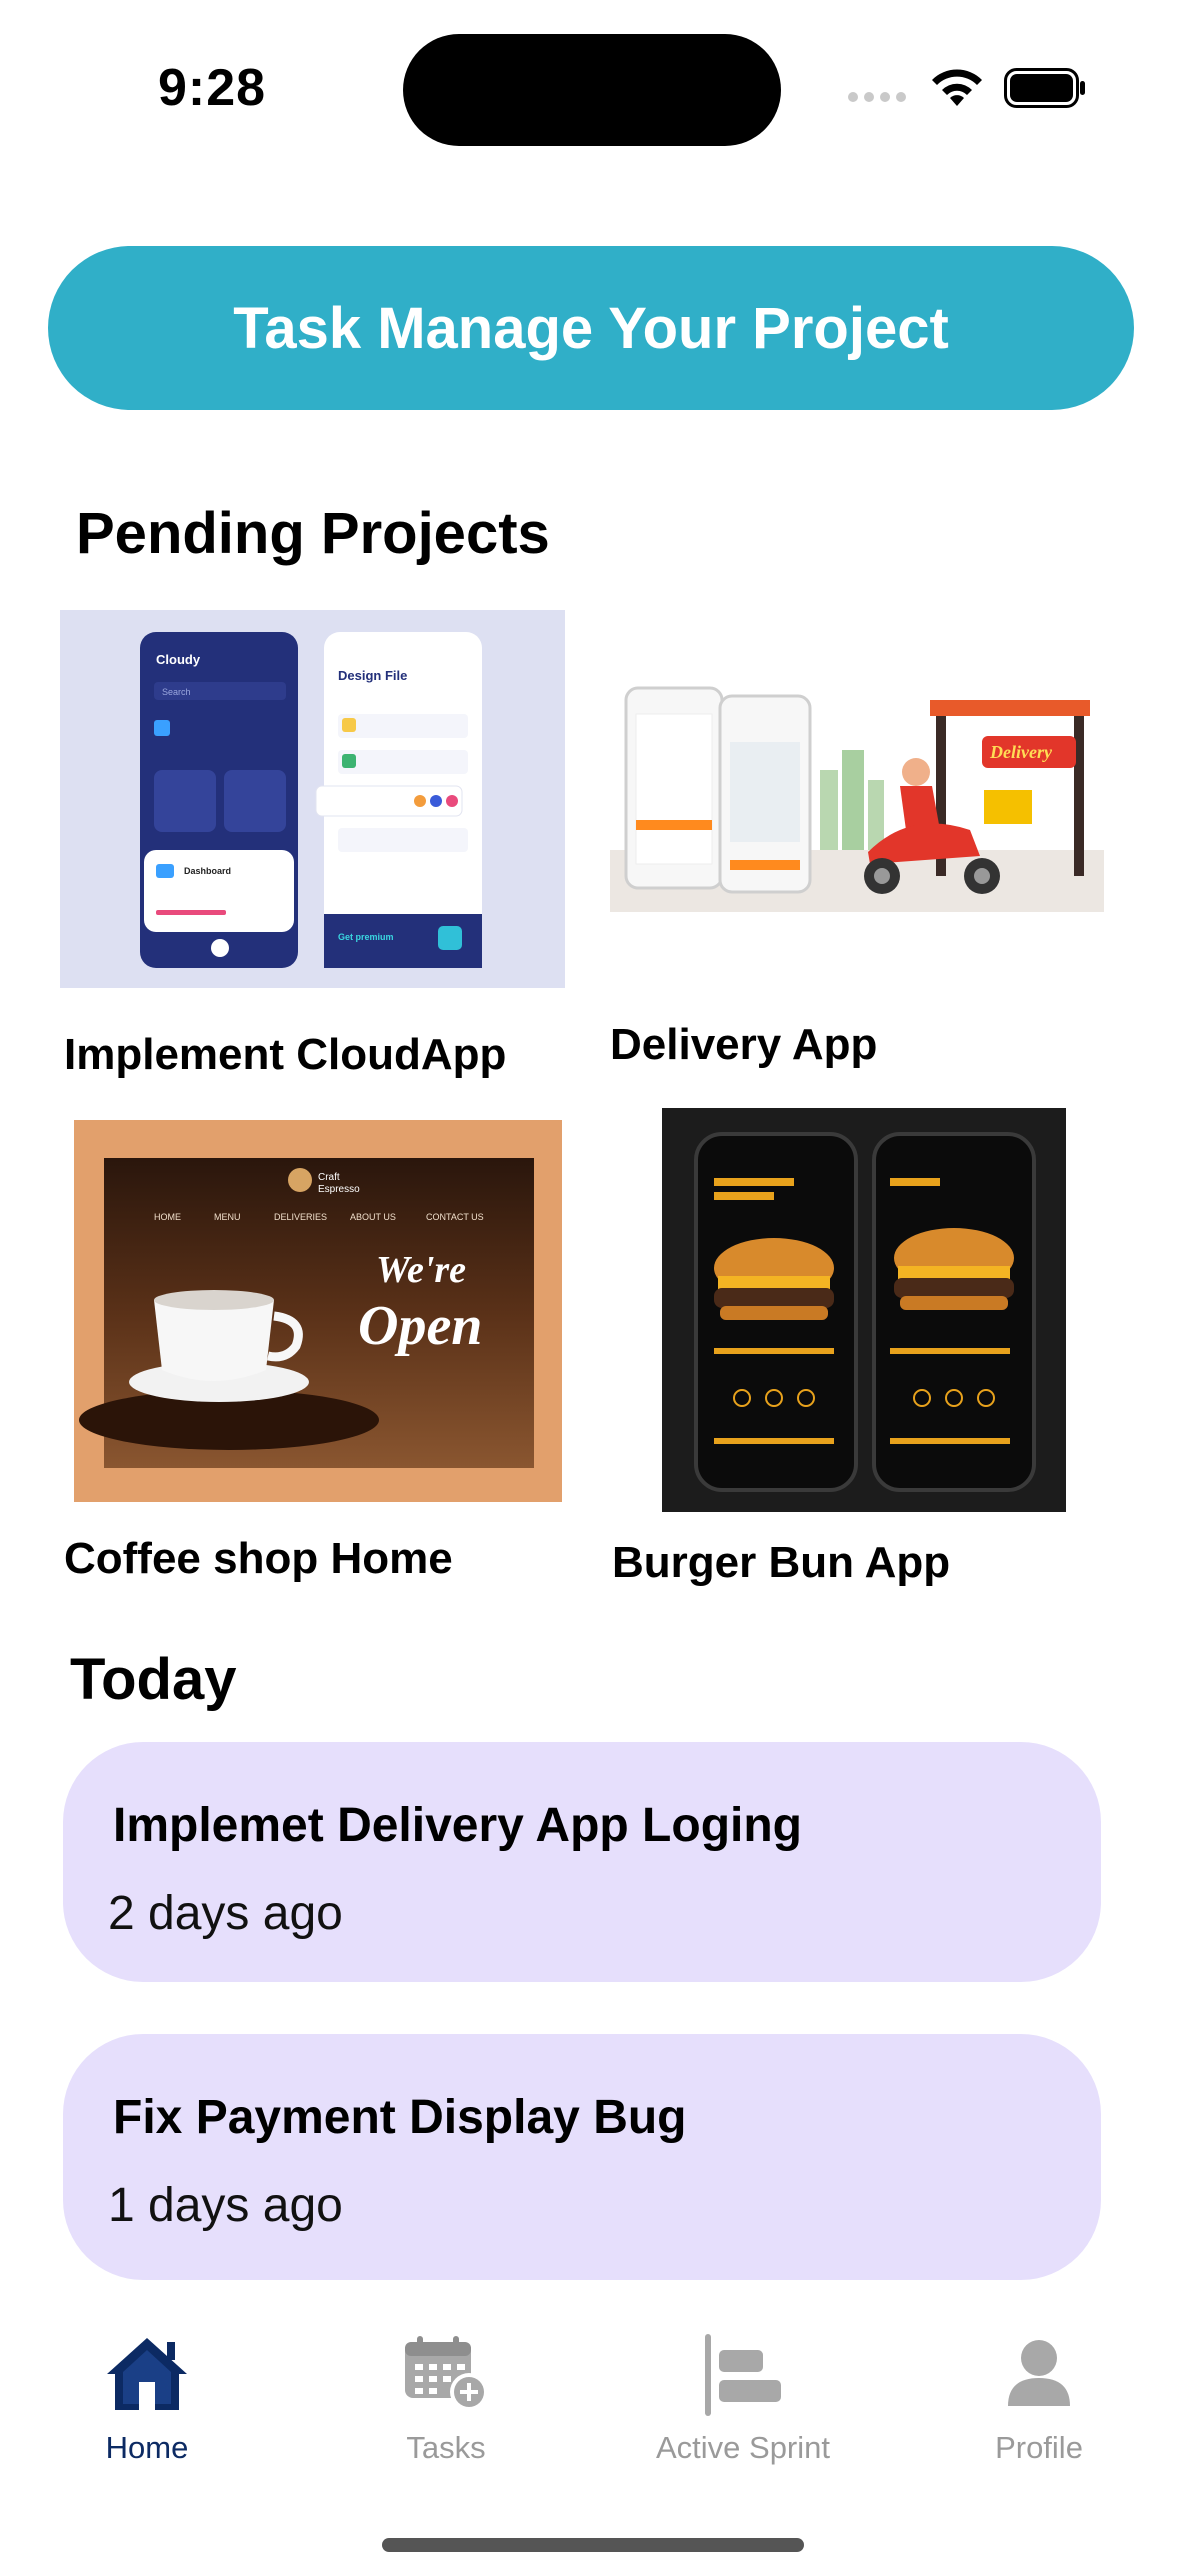 The image size is (1179, 2556). What do you see at coordinates (167, 1217) in the screenshot?
I see `home-menu-text: HOME` at bounding box center [167, 1217].